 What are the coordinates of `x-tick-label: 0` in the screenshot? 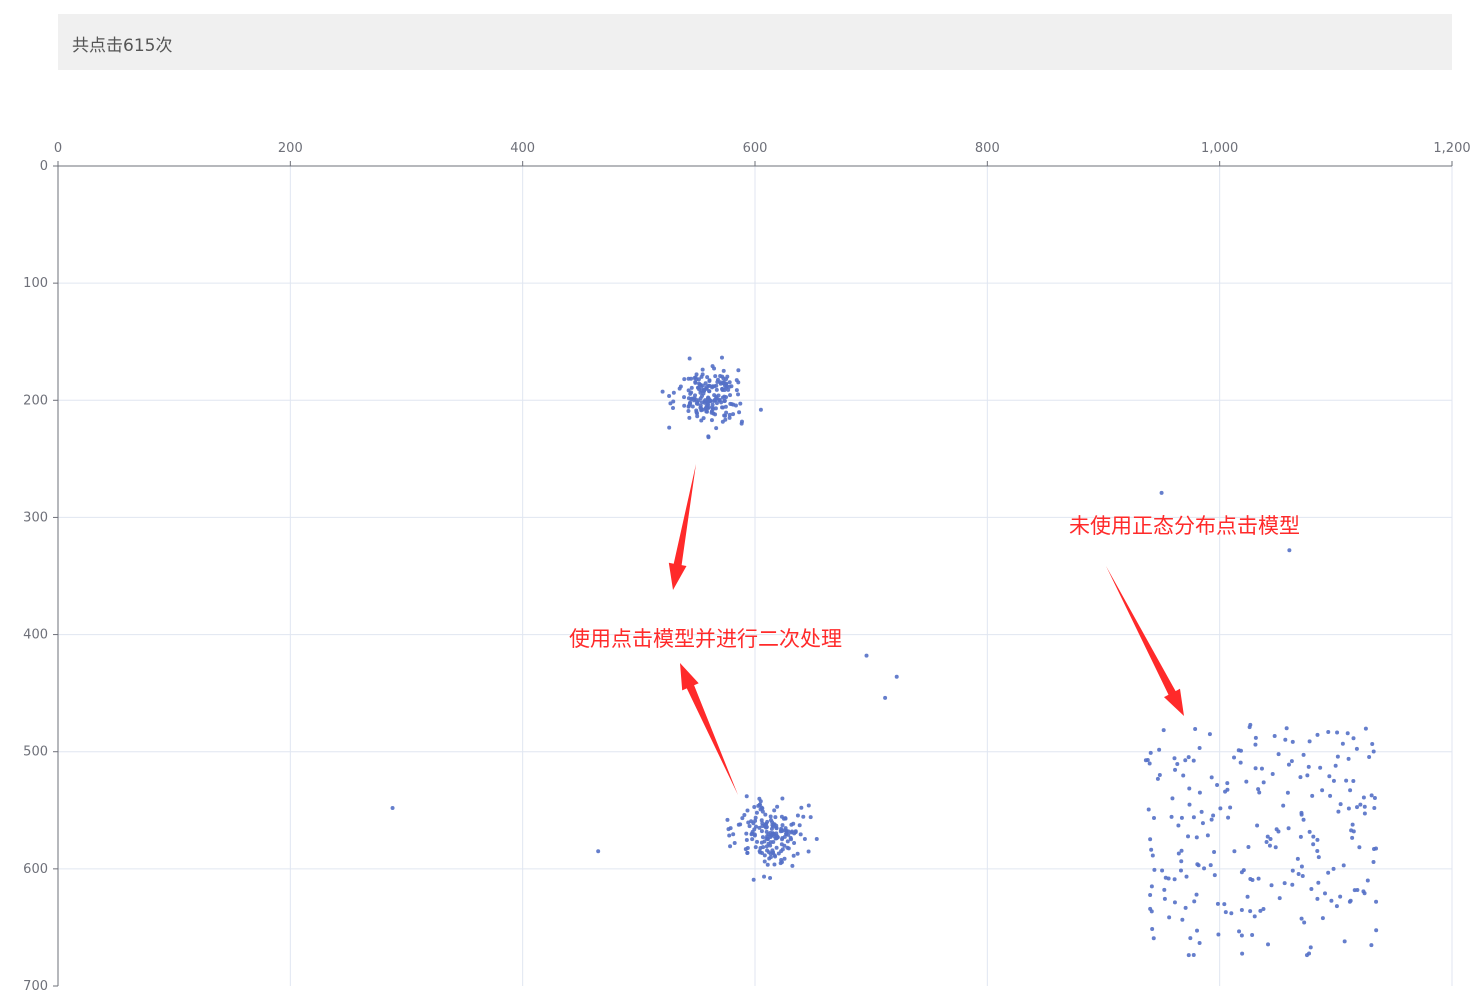 It's located at (58, 148).